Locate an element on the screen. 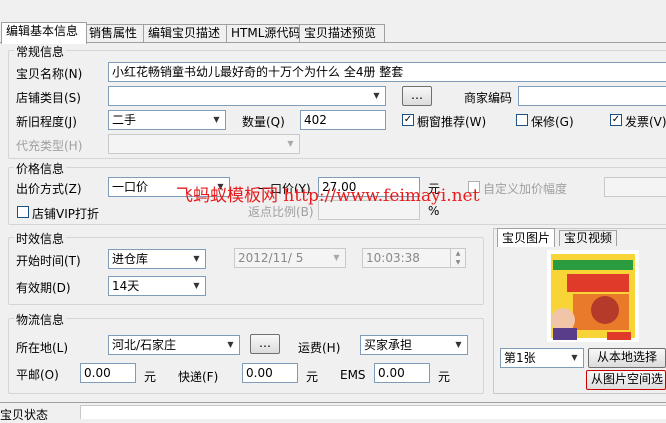 The height and width of the screenshot is (423, 666). agent-type-select: ▼ is located at coordinates (204, 144).